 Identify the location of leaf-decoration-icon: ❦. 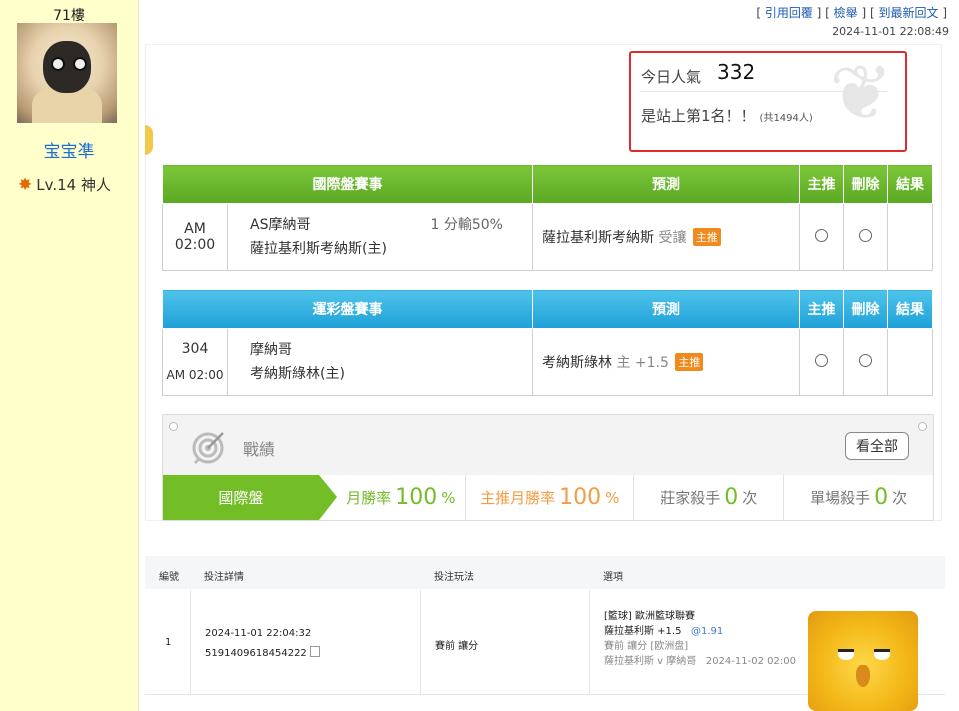
(861, 94).